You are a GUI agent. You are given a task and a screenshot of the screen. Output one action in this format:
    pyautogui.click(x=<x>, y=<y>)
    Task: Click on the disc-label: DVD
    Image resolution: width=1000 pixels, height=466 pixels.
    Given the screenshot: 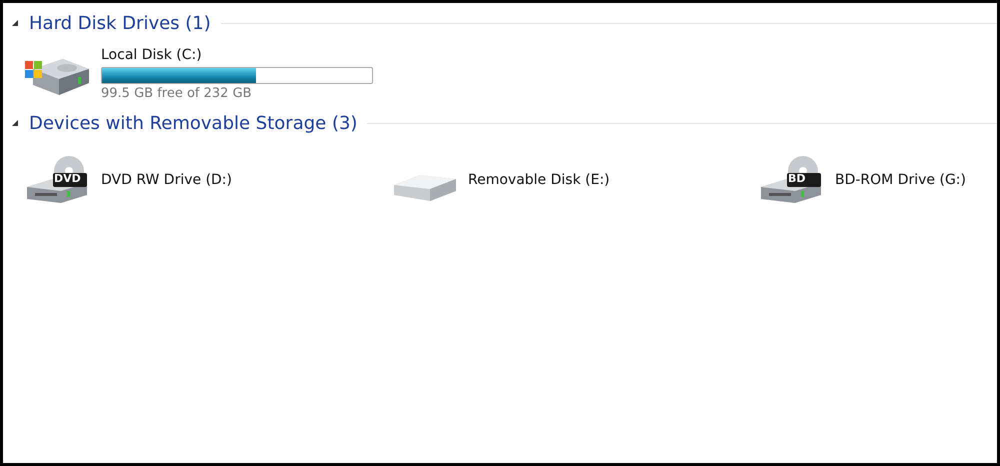 What is the action you would take?
    pyautogui.click(x=67, y=178)
    